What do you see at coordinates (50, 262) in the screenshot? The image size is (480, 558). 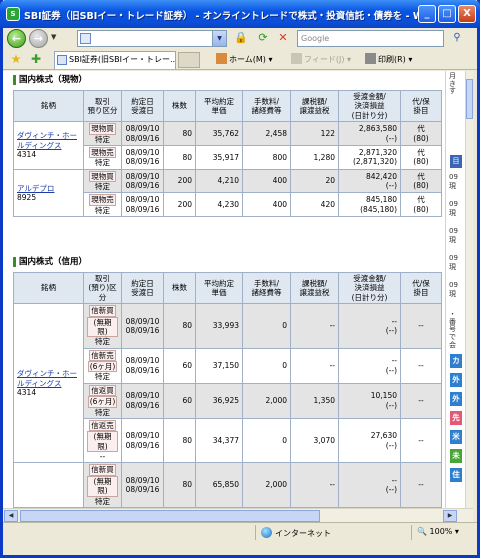 I see `section-title-margin: 国内株式（信用）` at bounding box center [50, 262].